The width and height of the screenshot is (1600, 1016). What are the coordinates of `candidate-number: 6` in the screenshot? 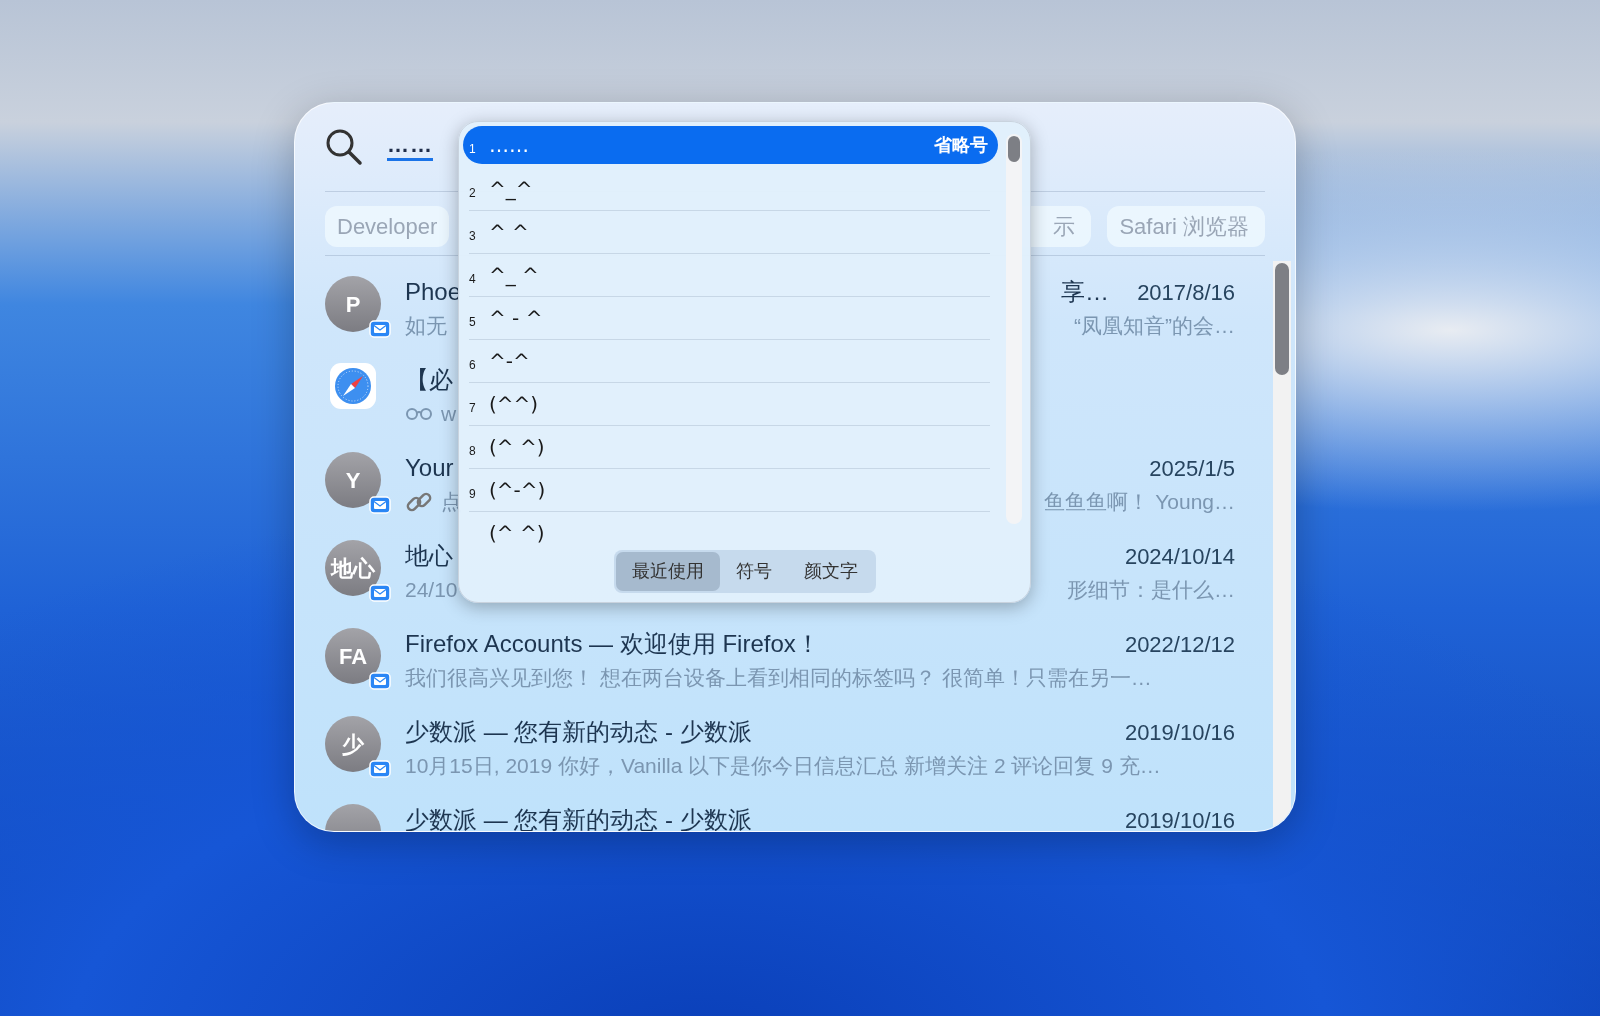 It's located at (473, 365).